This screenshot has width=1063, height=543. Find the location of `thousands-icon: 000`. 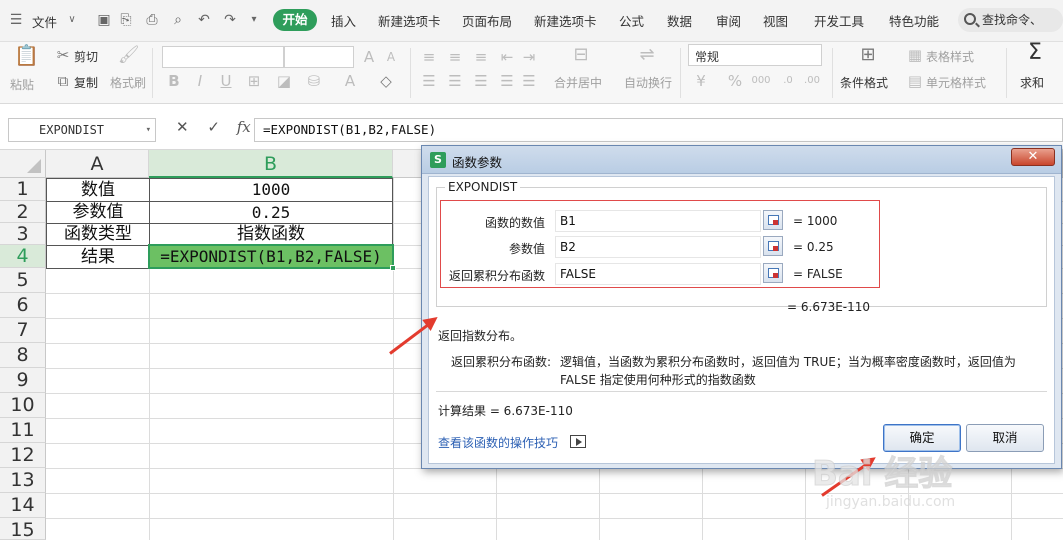

thousands-icon: 000 is located at coordinates (761, 81).